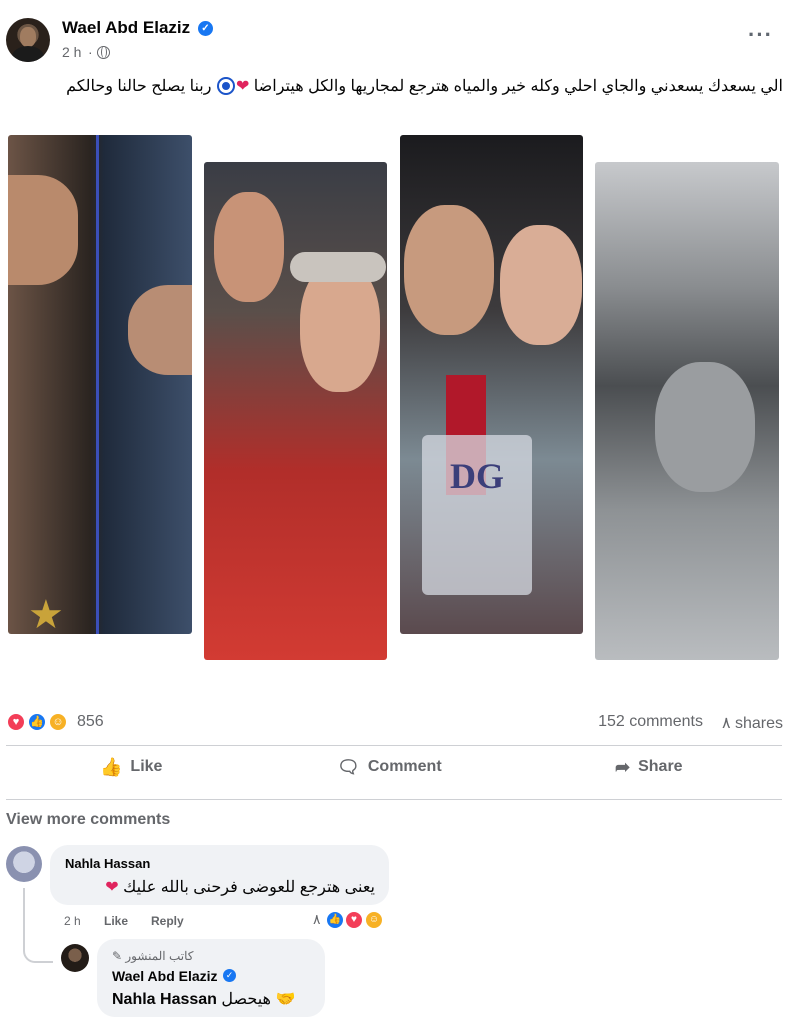 The height and width of the screenshot is (1021, 793). I want to click on author-avatar, so click(28, 40).